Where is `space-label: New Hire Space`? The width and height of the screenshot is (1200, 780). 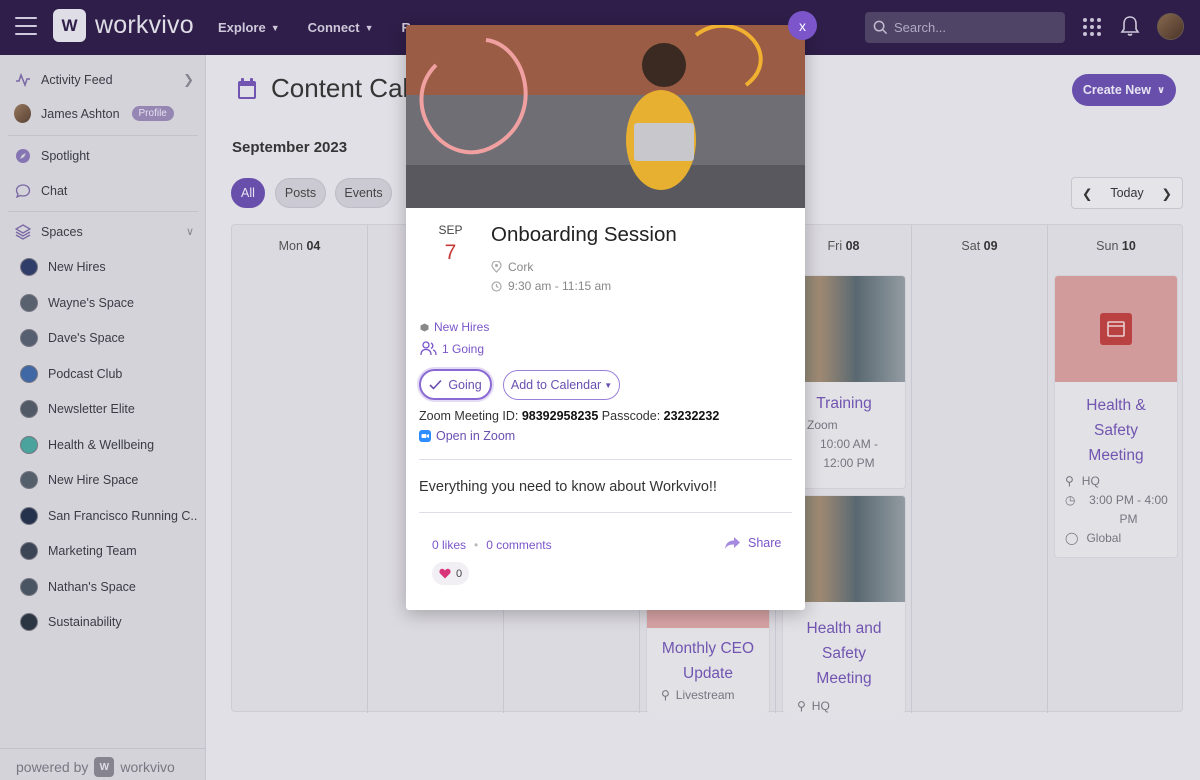
space-label: New Hire Space is located at coordinates (93, 480).